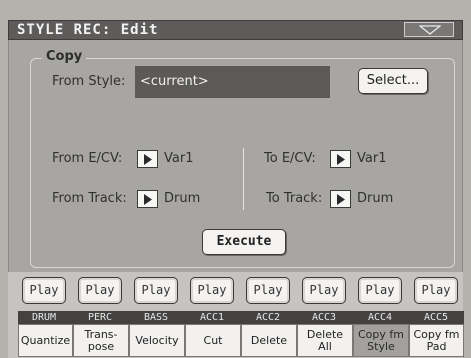 The height and width of the screenshot is (358, 471). I want to click on tab-label: Cut, so click(213, 340).